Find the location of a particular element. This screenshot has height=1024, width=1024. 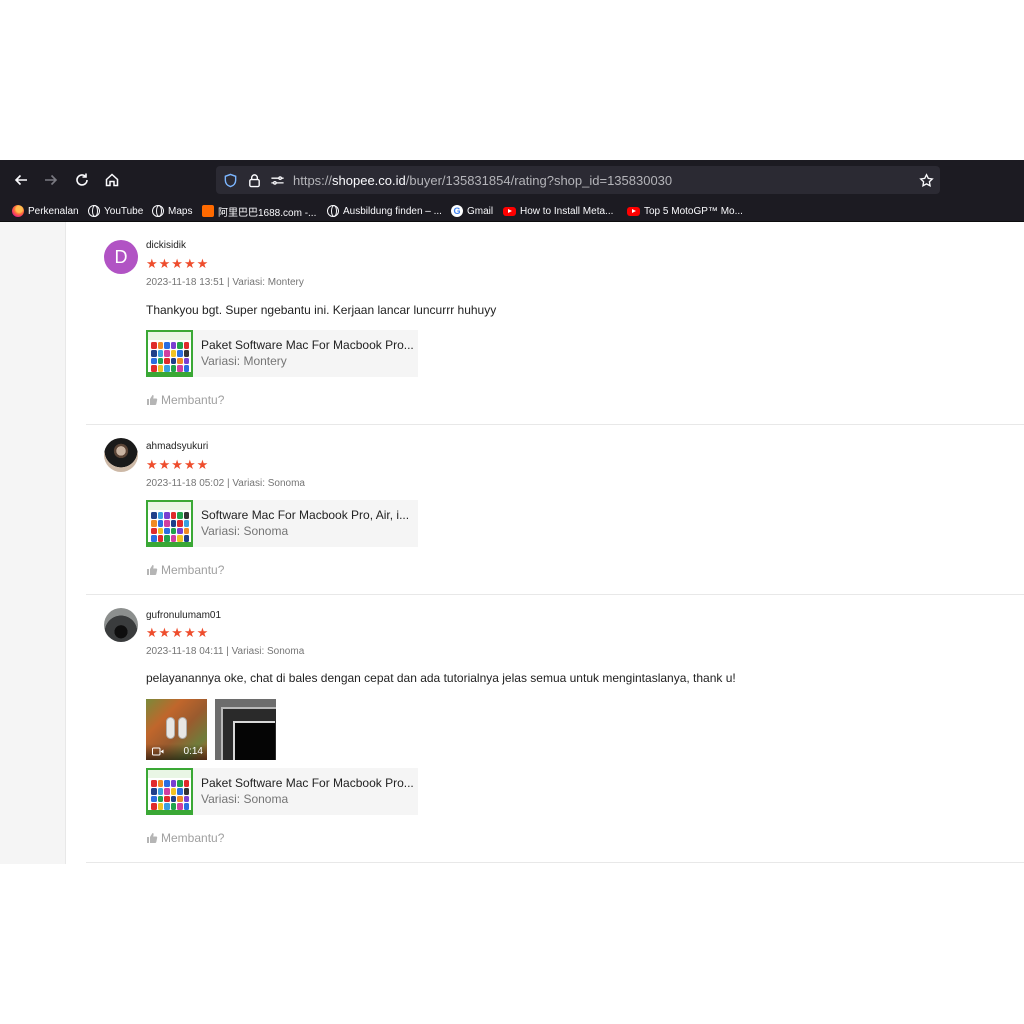

bookmark-label: Perkenalan is located at coordinates (53, 211).